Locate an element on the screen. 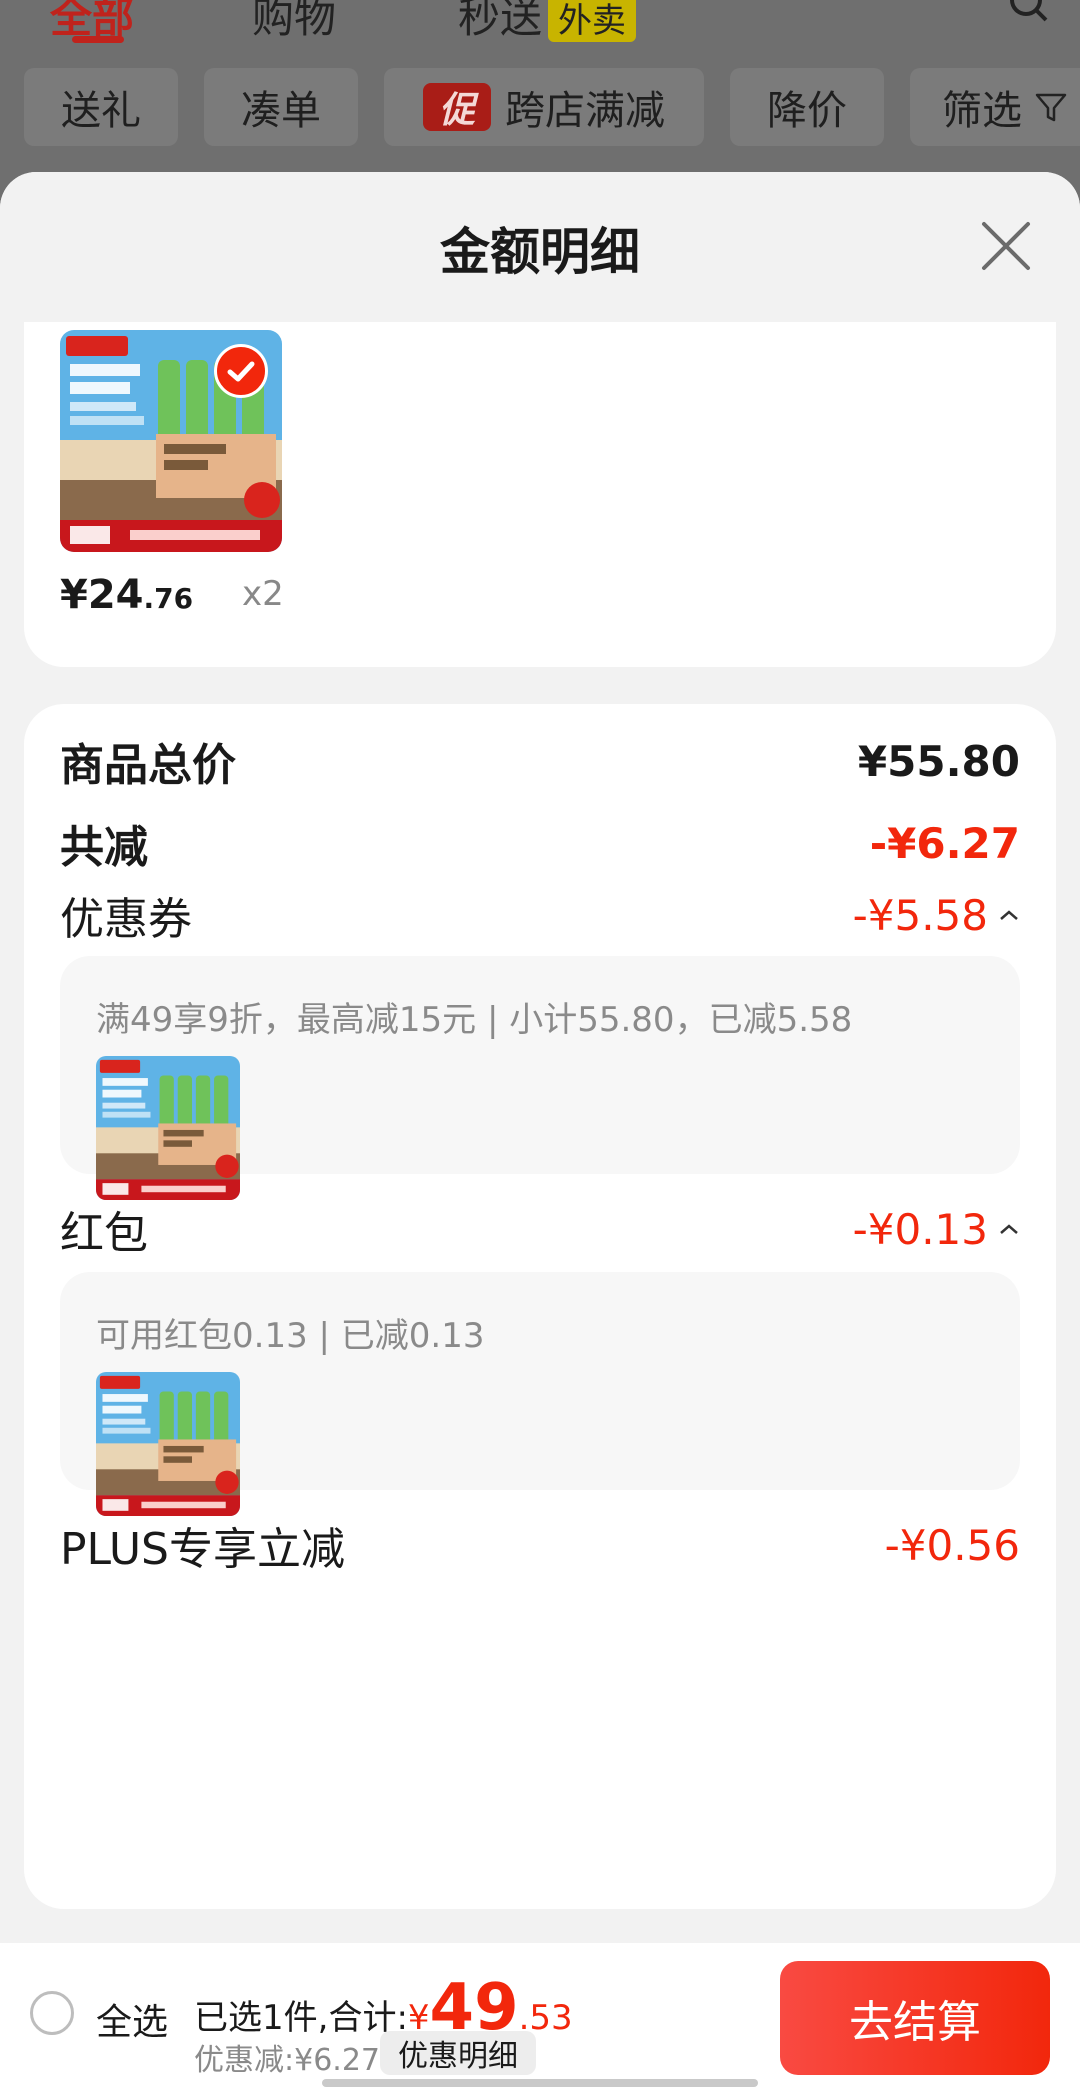 The width and height of the screenshot is (1080, 2093). plus-discount-row: PLUS专享立减 -¥0.56 is located at coordinates (540, 1547).